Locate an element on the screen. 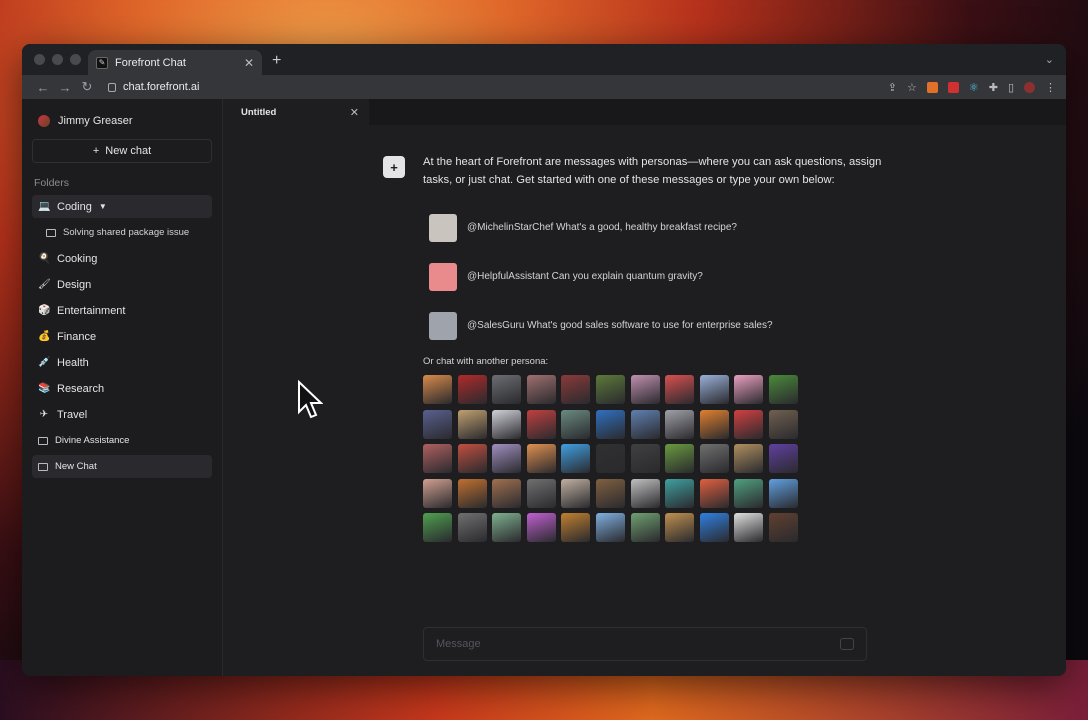 The image size is (1088, 720). metamask-extension-icon is located at coordinates (932, 87).